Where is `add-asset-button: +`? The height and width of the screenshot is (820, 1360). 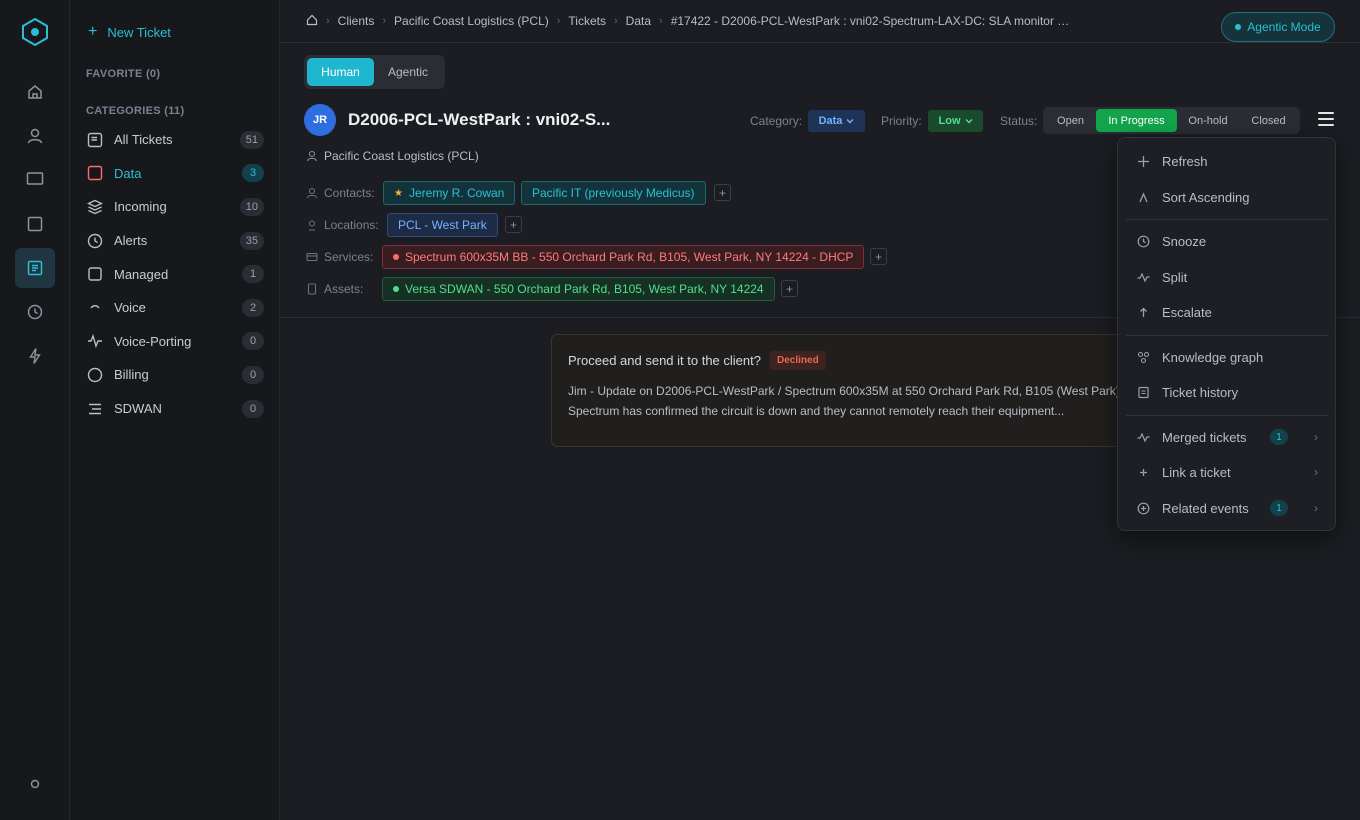
add-asset-button: + is located at coordinates (789, 288).